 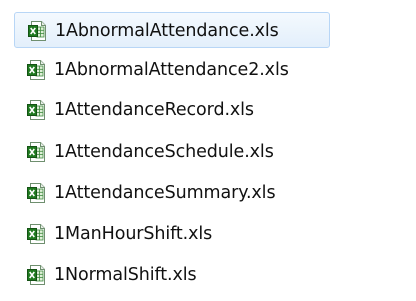 What do you see at coordinates (125, 275) in the screenshot?
I see `file-name: 1NormalShift.xls` at bounding box center [125, 275].